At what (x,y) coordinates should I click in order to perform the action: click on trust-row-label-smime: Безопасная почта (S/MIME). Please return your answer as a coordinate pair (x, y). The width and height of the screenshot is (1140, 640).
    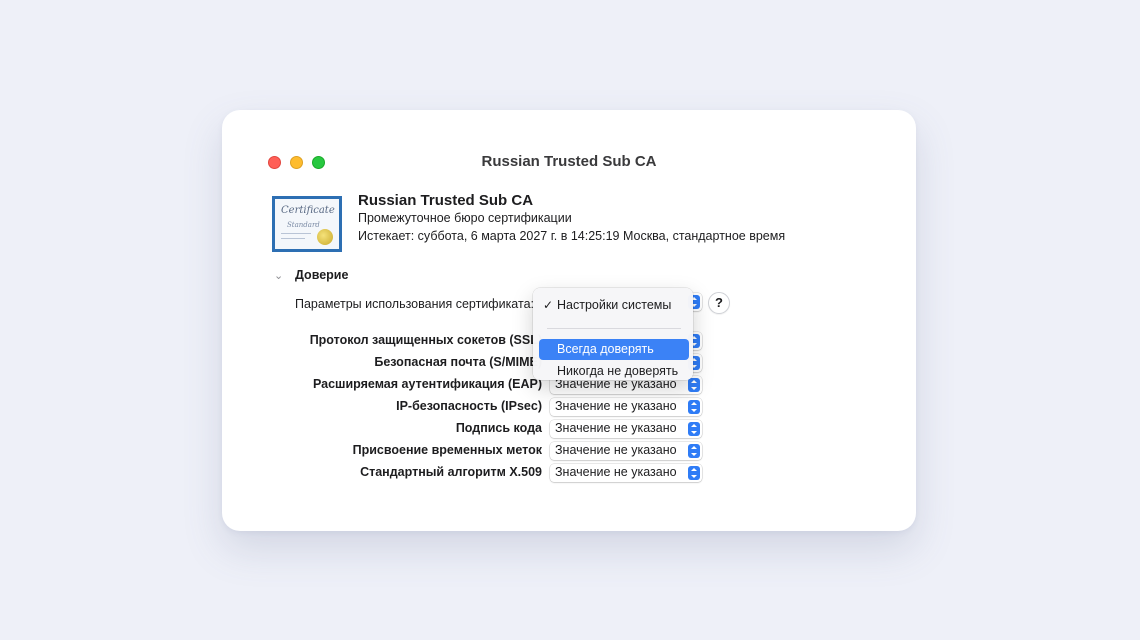
    Looking at the image, I should click on (458, 362).